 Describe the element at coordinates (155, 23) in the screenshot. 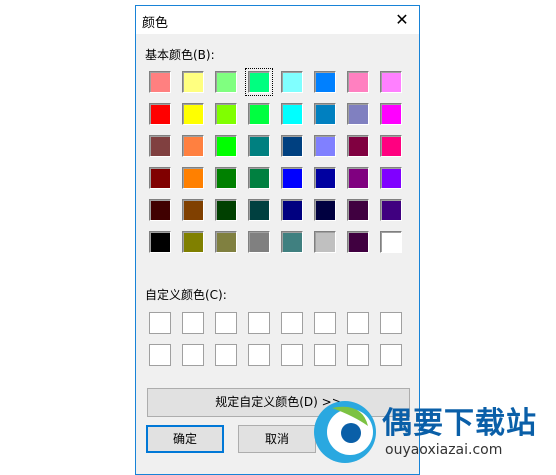

I see `dialog-title: 颜色` at that location.